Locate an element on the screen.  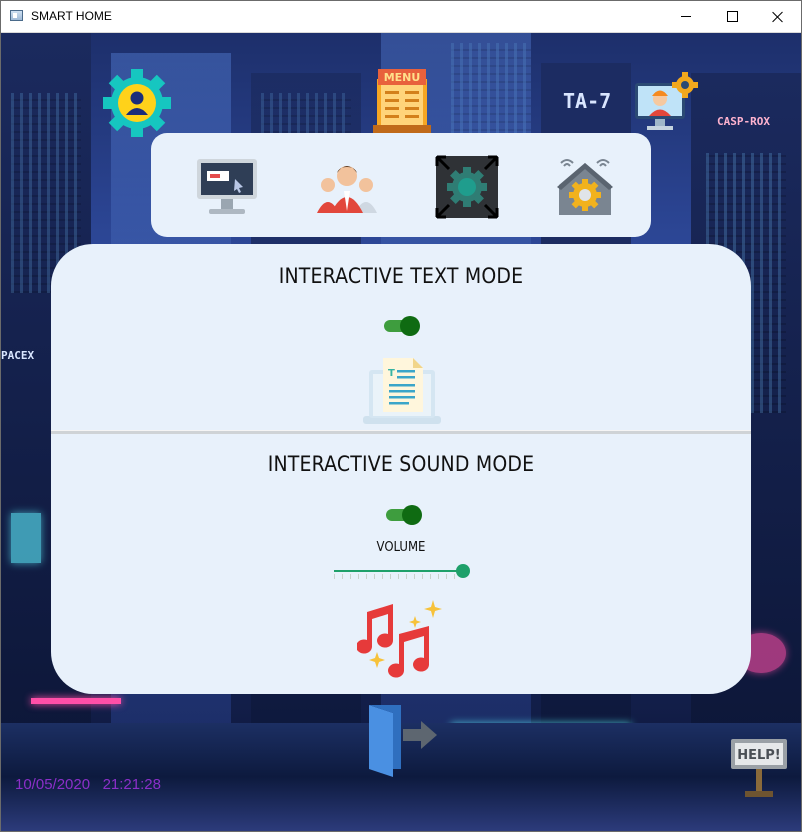
document-icon: T is located at coordinates (402, 391).